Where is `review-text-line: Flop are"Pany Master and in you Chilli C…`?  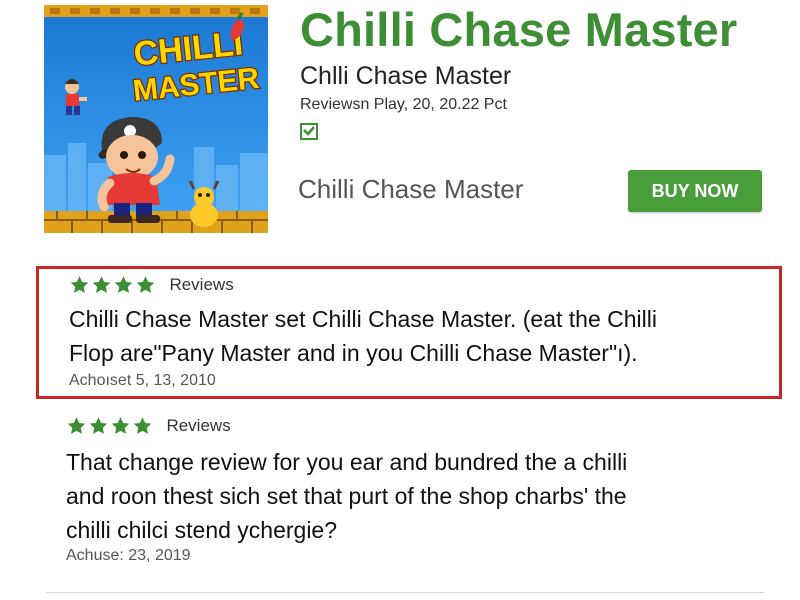
review-text-line: Flop are"Pany Master and in you Chilli C… is located at coordinates (353, 353).